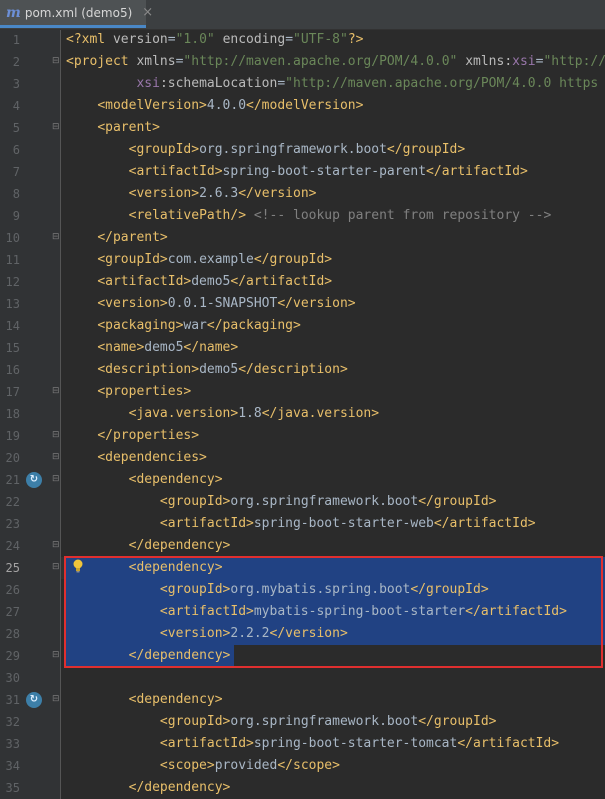  I want to click on code-token: <dependency>, so click(175, 699).